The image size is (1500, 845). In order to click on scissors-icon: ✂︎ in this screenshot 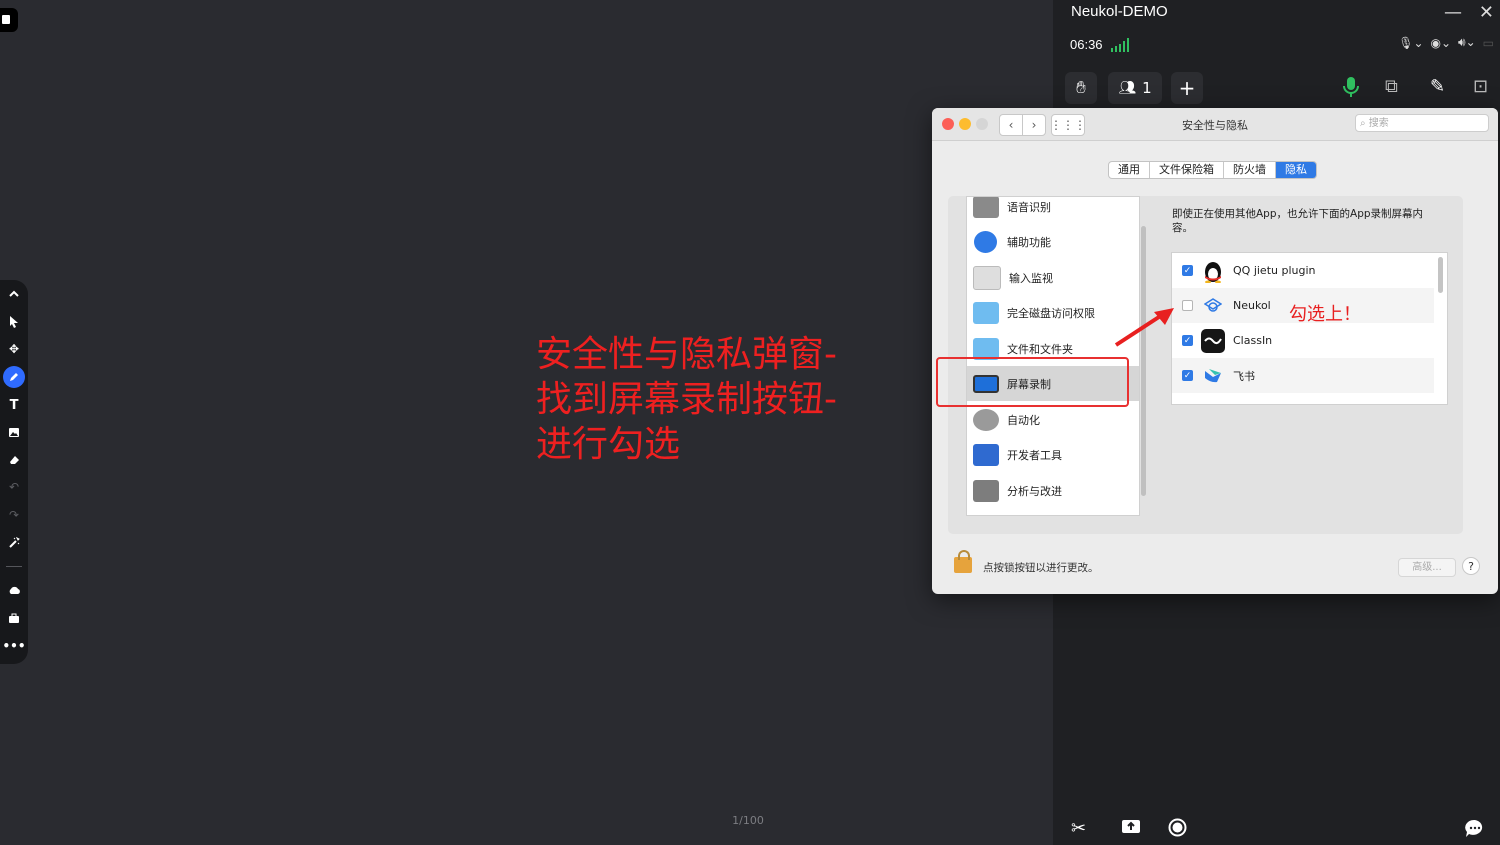, I will do `click(1078, 828)`.